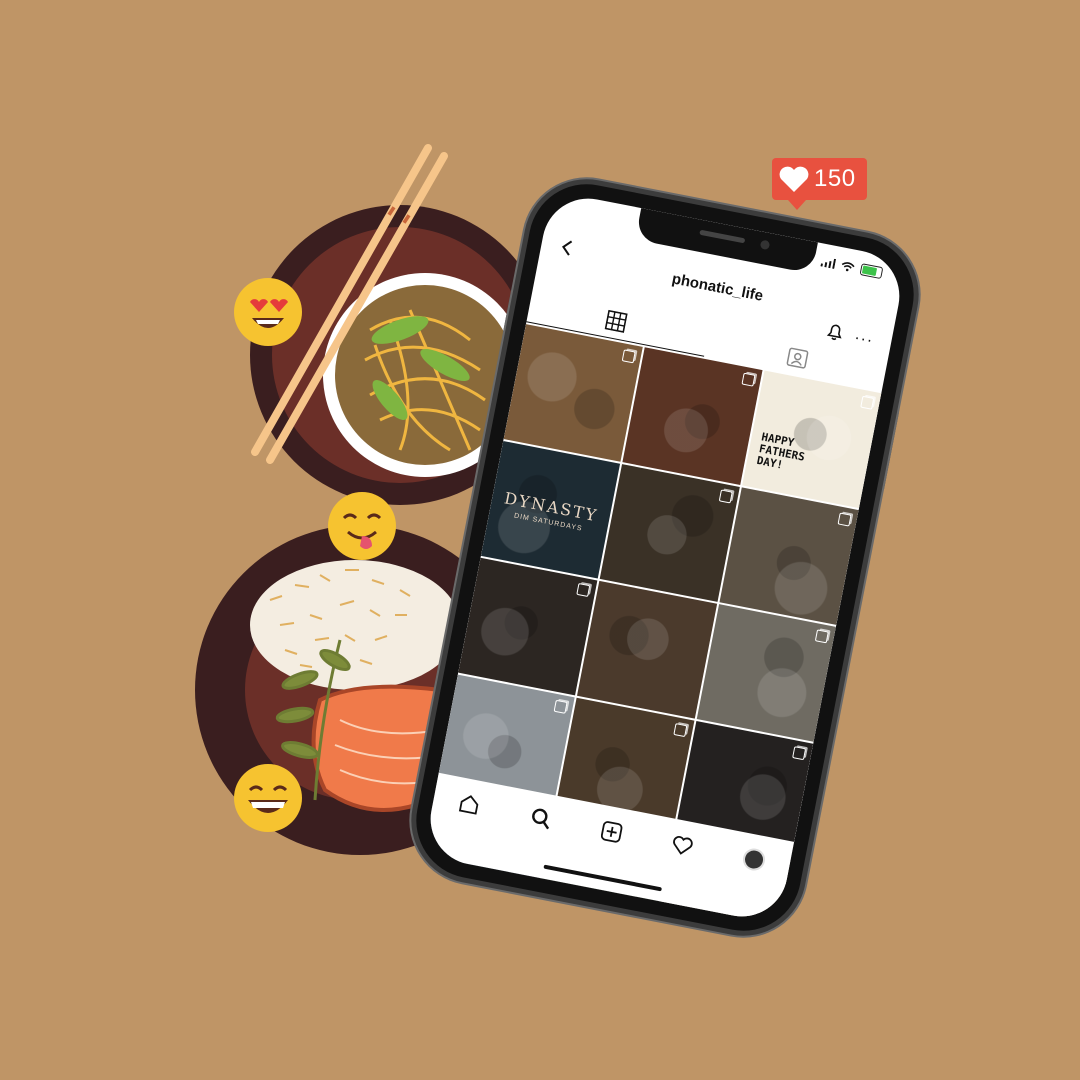 The width and height of the screenshot is (1080, 1080). I want to click on tongue-out-emoji, so click(362, 526).